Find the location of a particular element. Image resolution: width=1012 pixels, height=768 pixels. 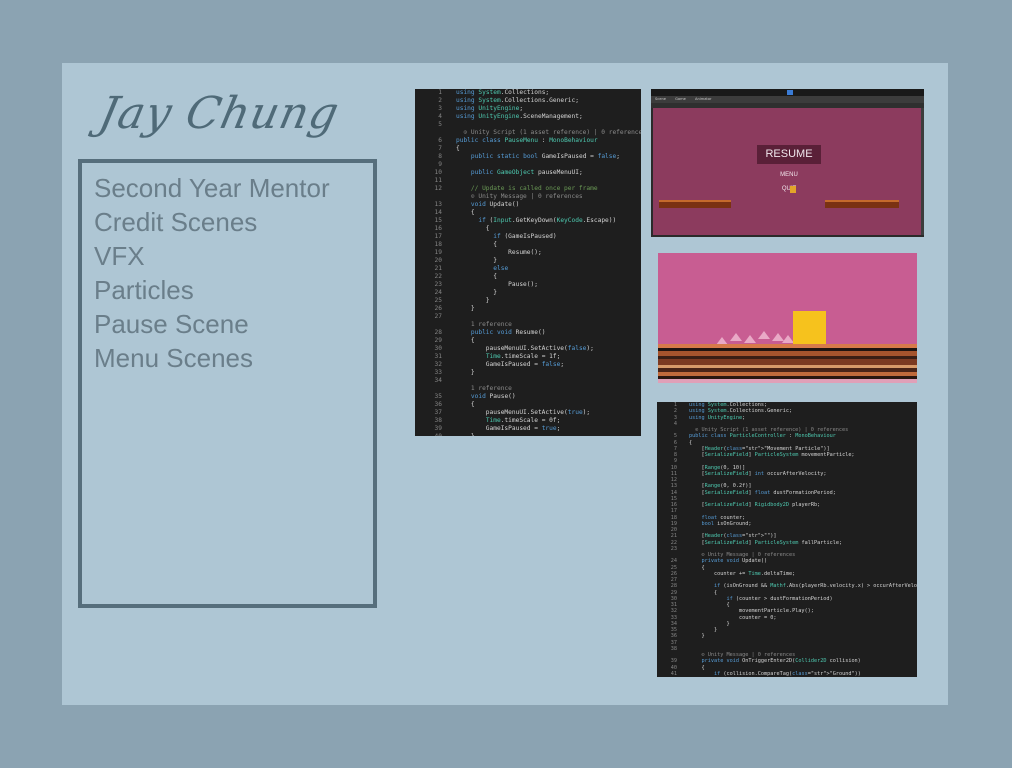

pause-game-view: RESUME MENU QUIT is located at coordinates (787, 171).